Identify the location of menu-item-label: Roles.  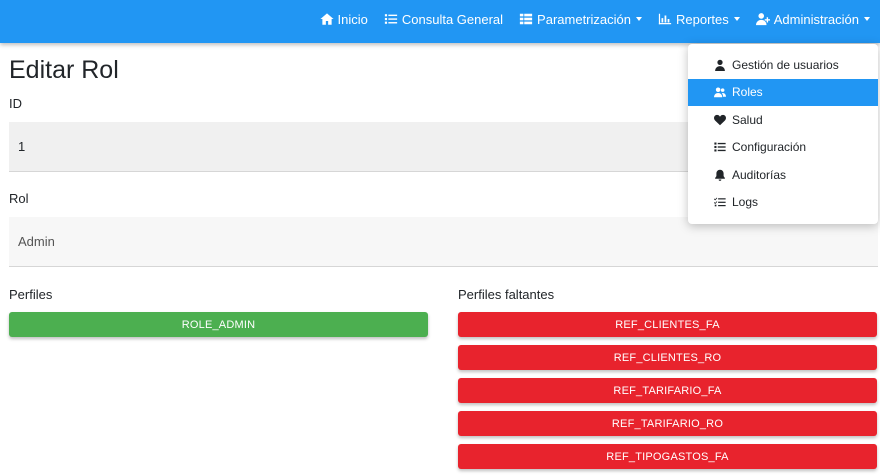
(747, 92).